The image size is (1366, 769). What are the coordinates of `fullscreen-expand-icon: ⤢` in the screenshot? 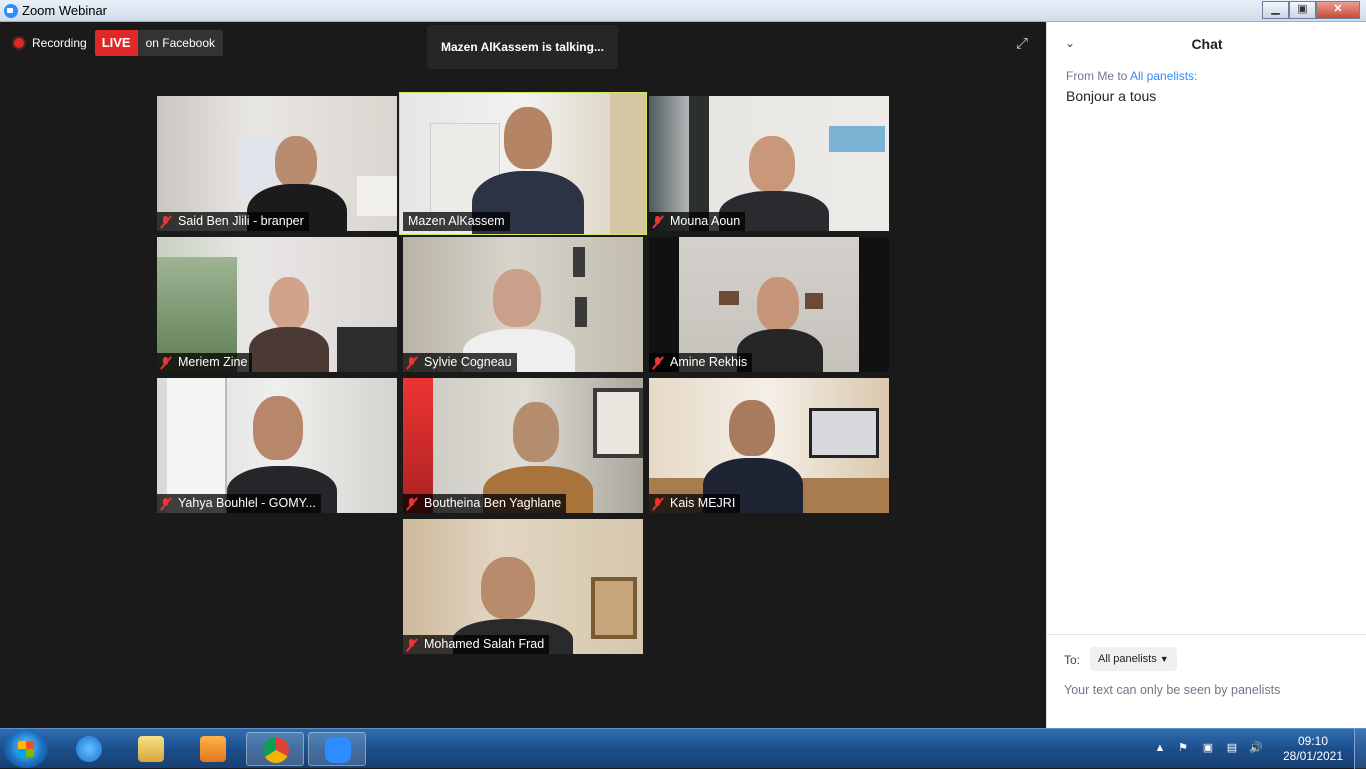 It's located at (1024, 44).